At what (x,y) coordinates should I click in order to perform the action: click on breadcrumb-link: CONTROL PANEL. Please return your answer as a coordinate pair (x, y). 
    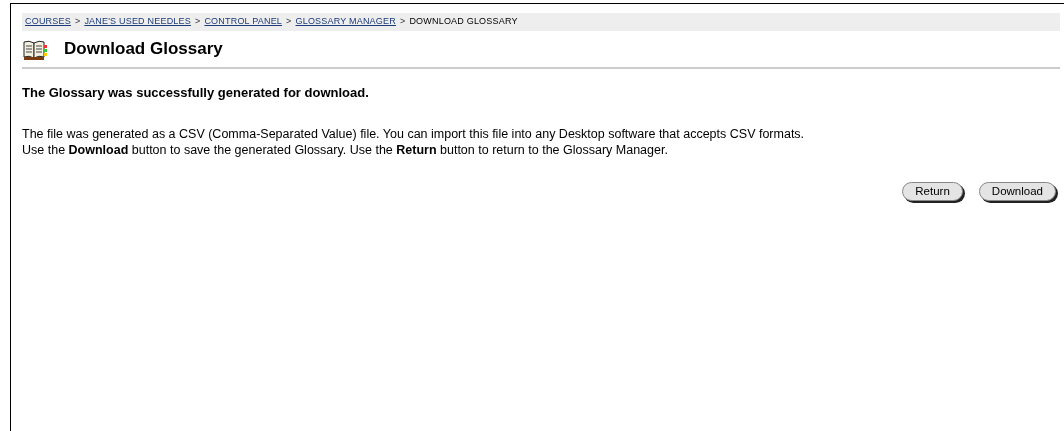
    Looking at the image, I should click on (243, 21).